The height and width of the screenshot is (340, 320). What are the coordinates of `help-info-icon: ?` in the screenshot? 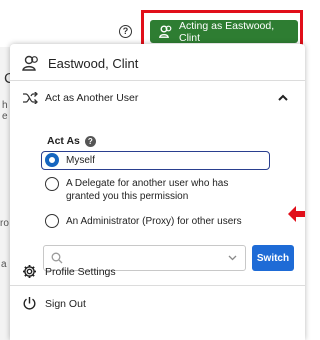 It's located at (90, 141).